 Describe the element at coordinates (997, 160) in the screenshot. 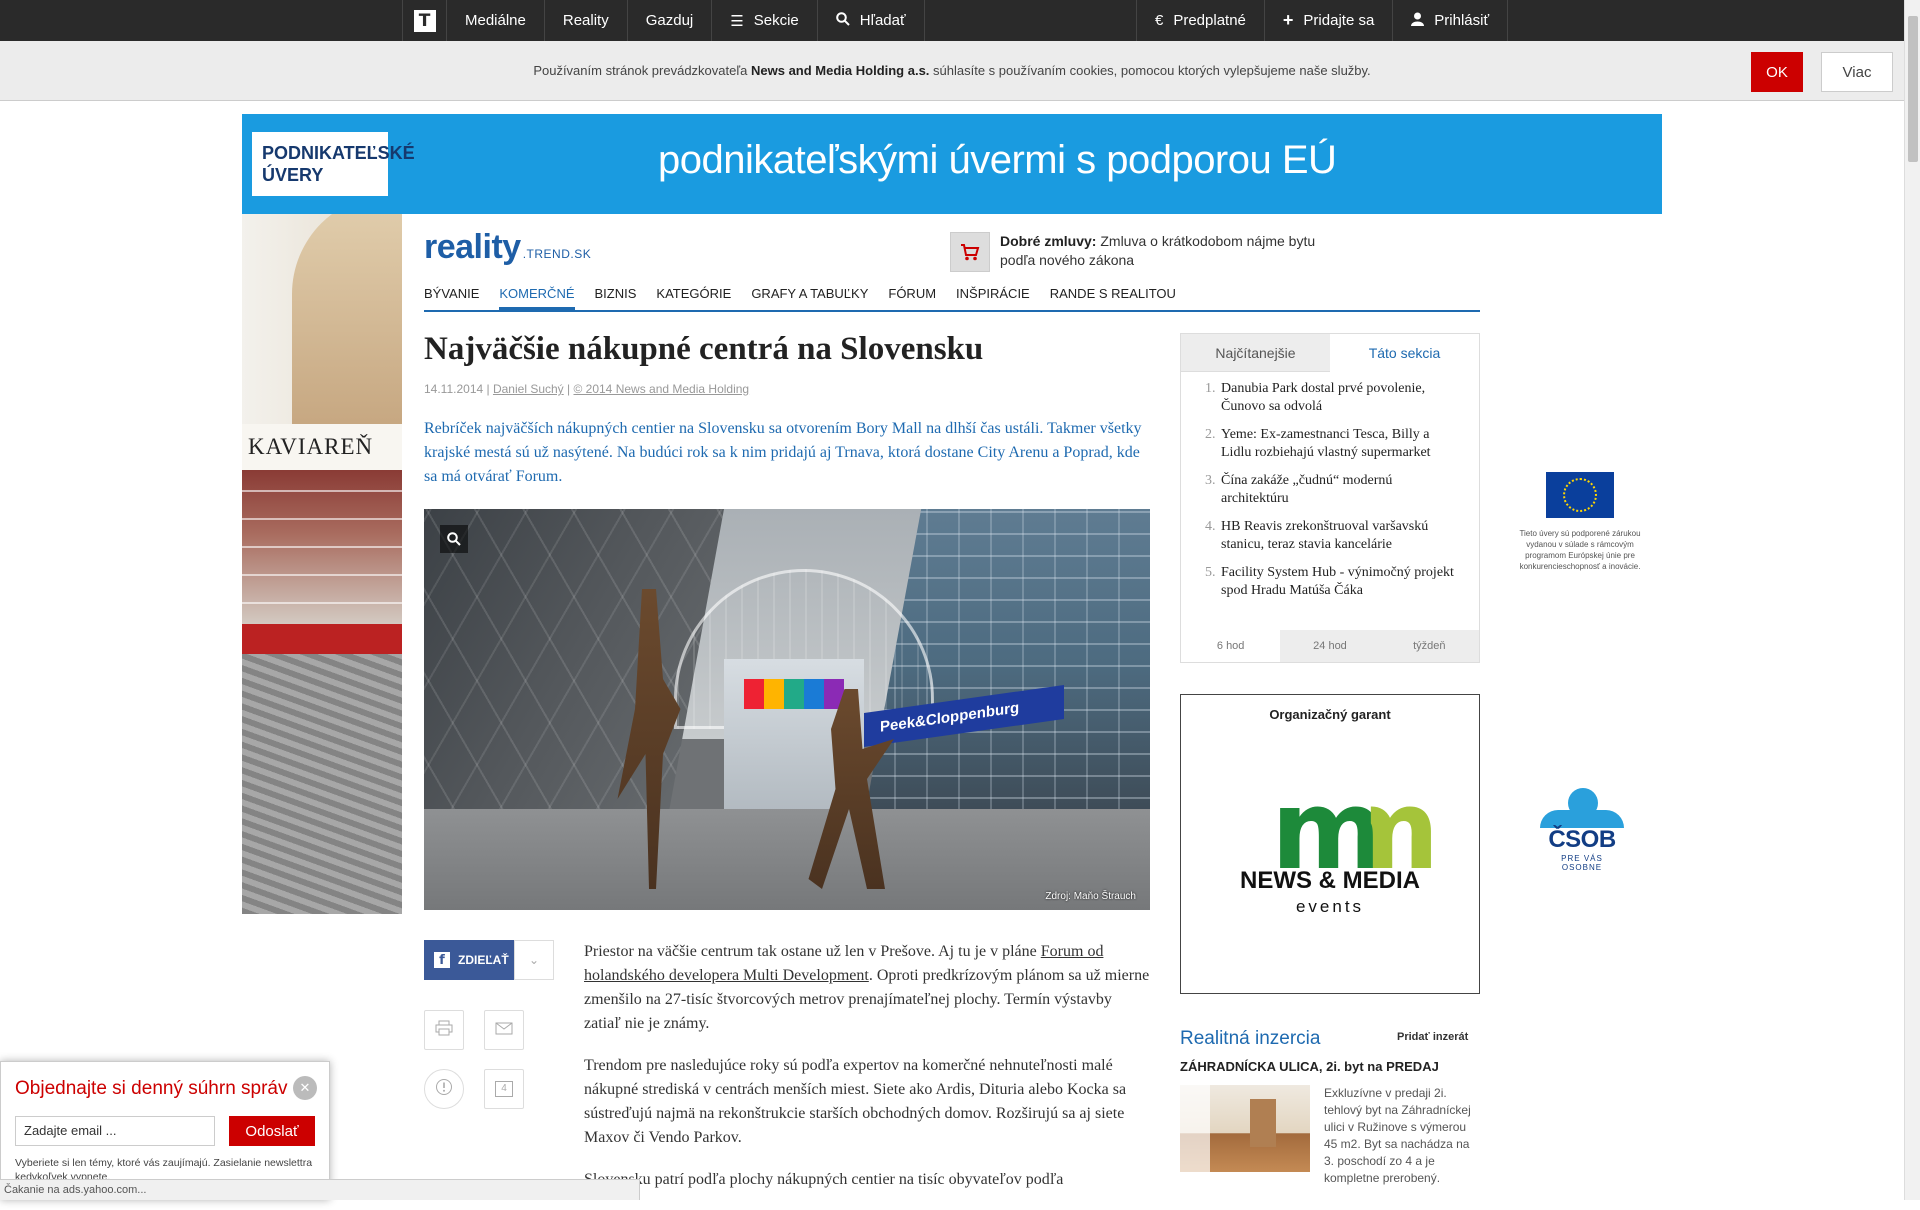

I see `banner-ad-headline: podnikateľskými úvermi s podporou EÚ` at that location.